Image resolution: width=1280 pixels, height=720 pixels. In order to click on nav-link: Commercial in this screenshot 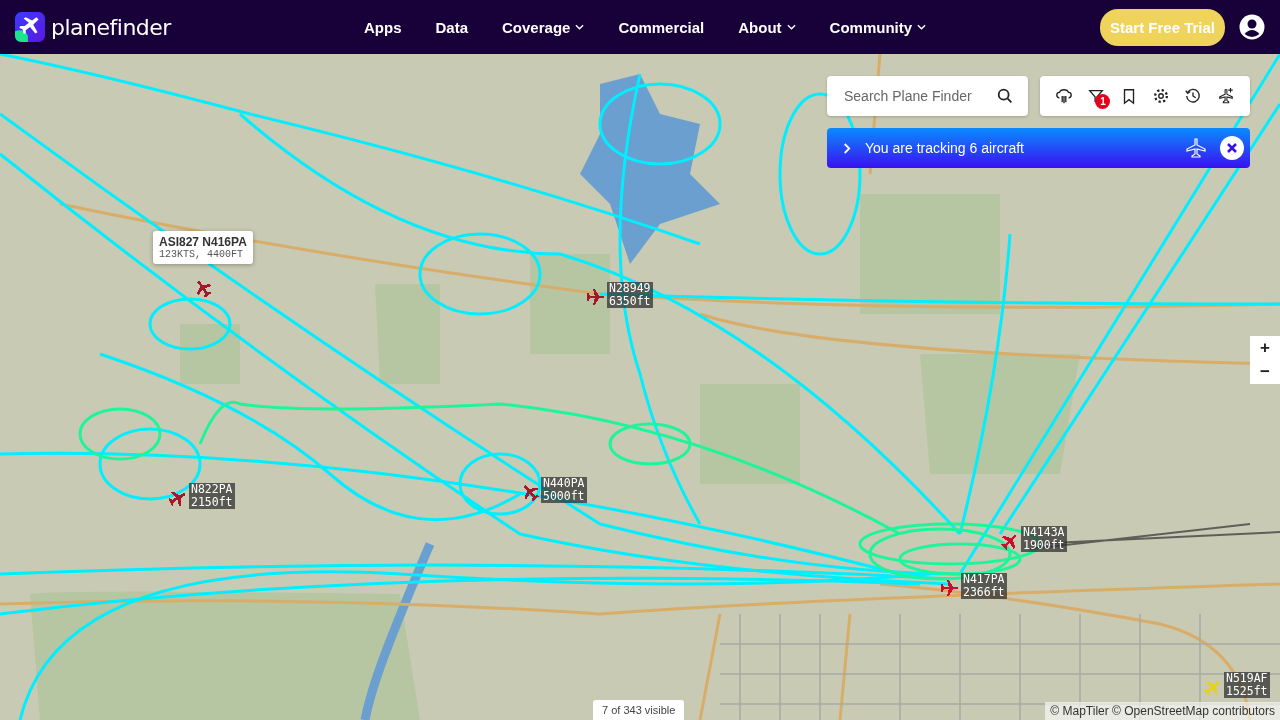, I will do `click(661, 27)`.